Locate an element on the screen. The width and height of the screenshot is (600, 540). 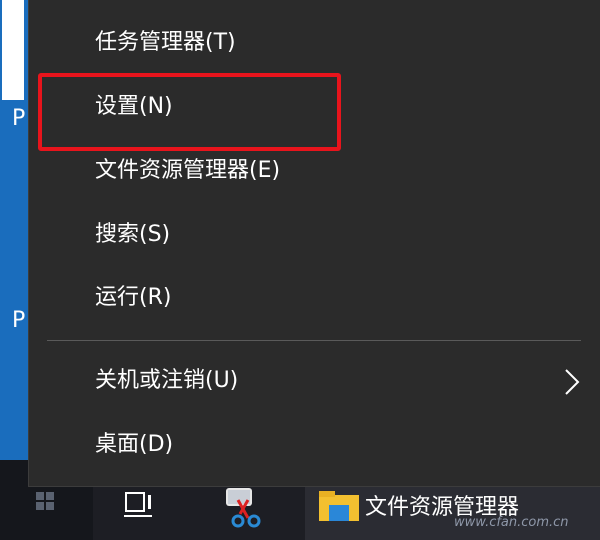
menu-item-label: 运行(R) is located at coordinates (133, 297).